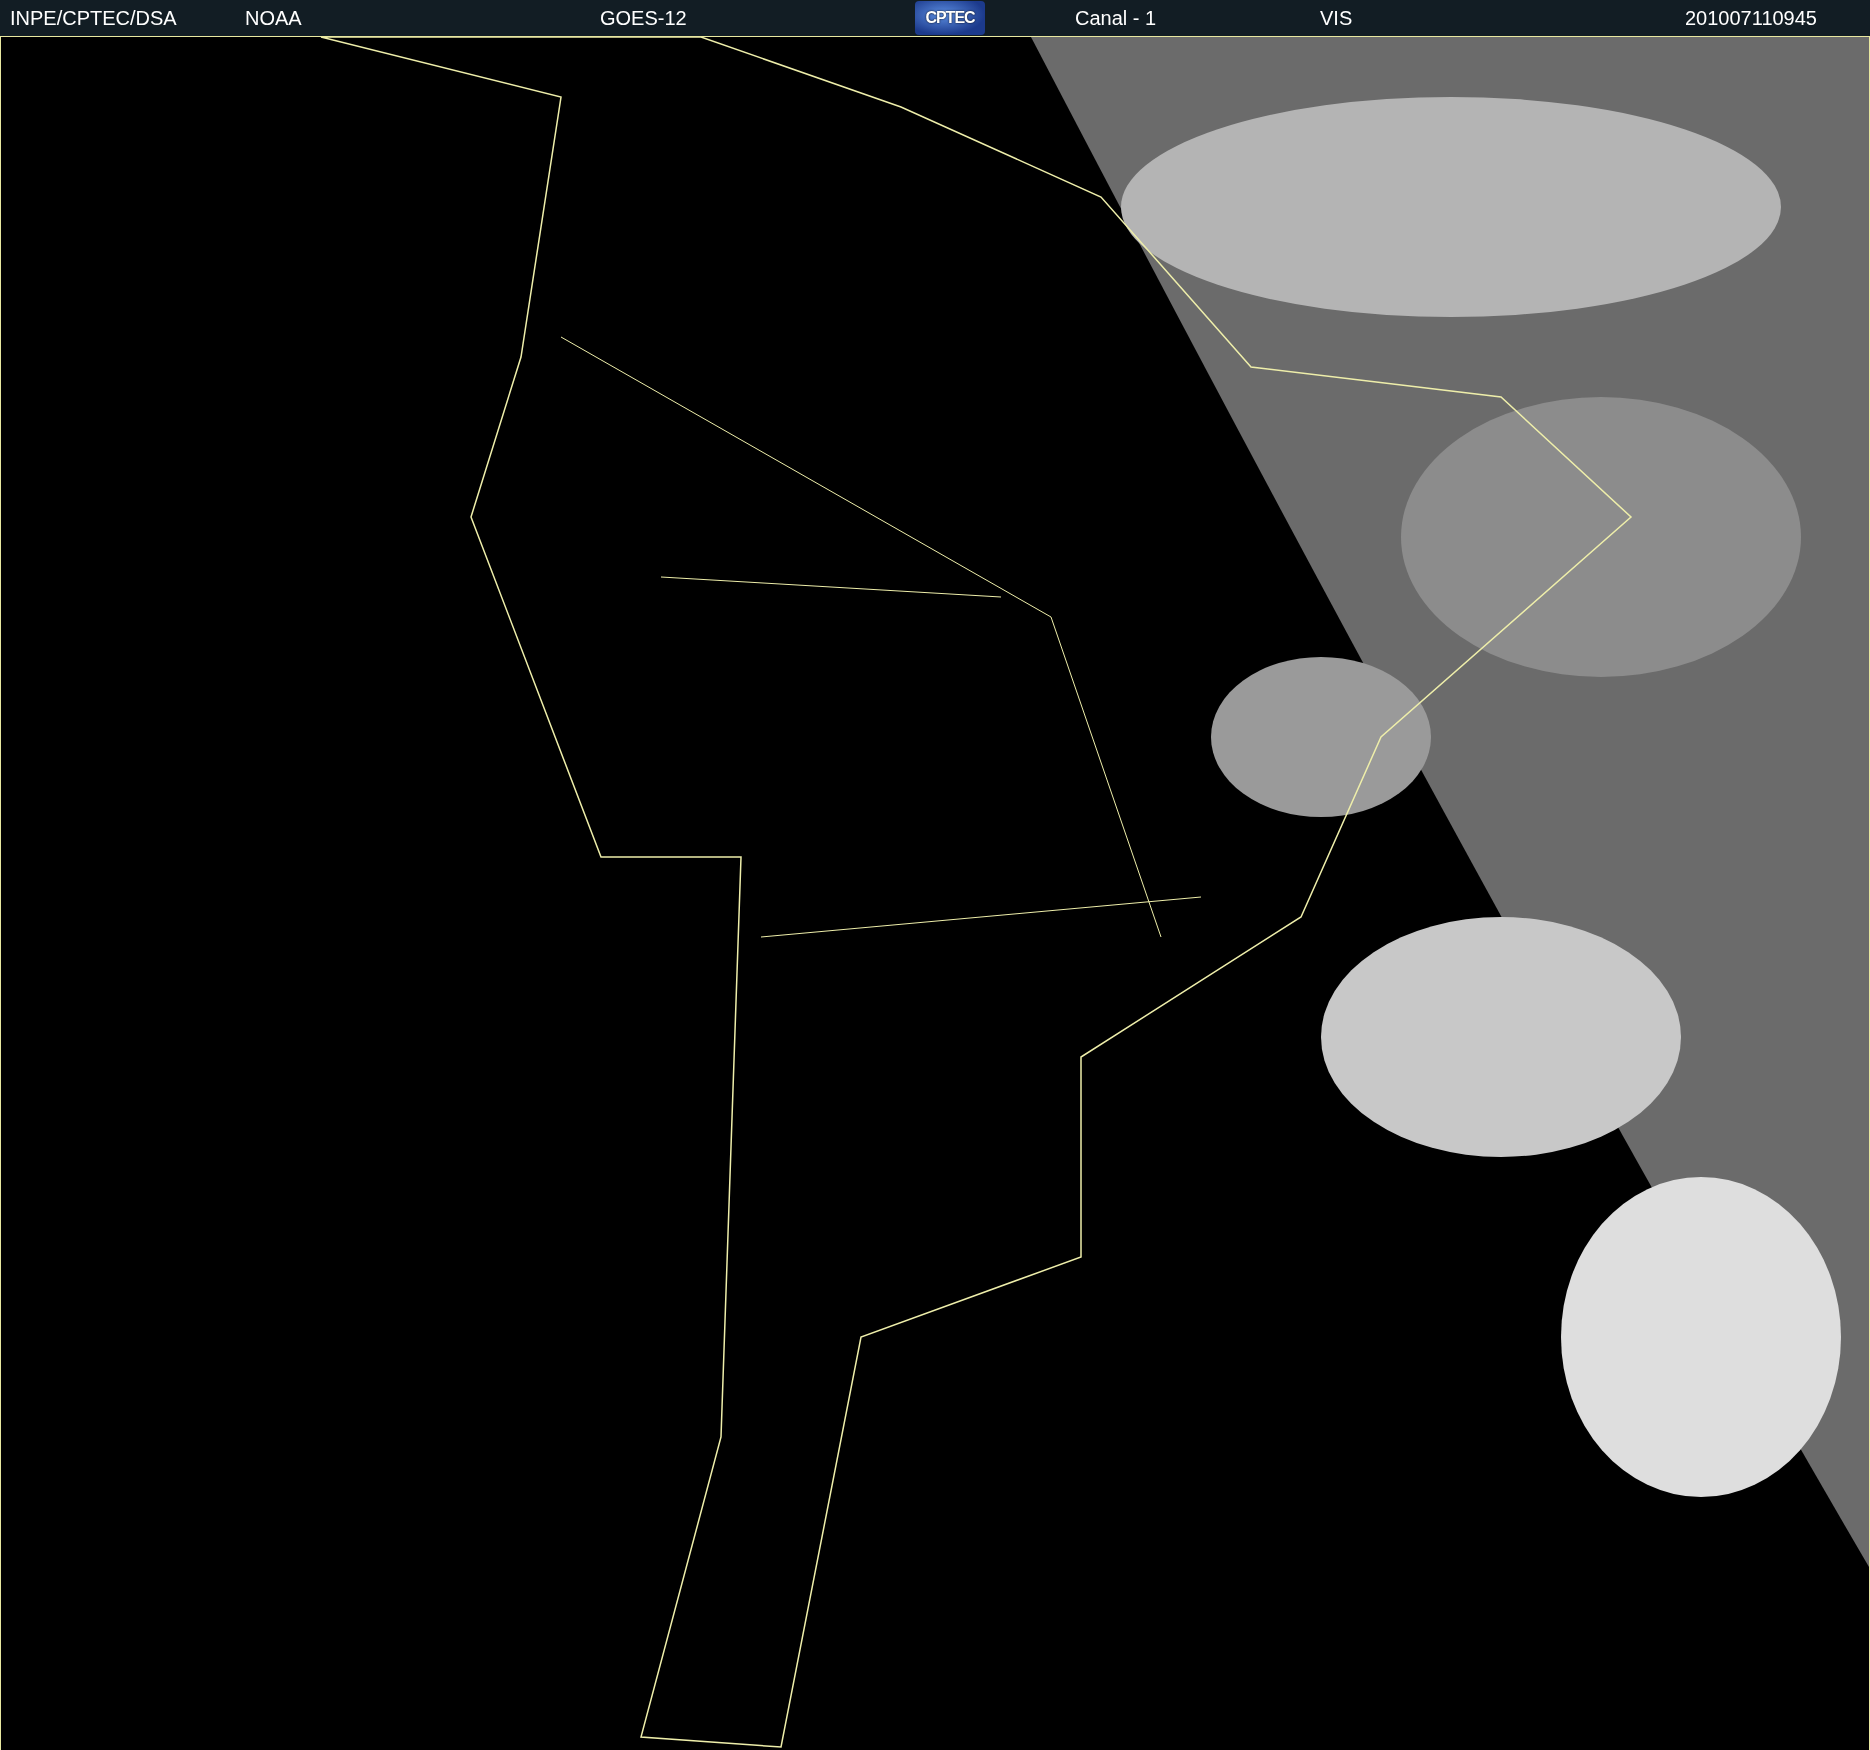 This screenshot has width=1870, height=1750. I want to click on header-label: VIS, so click(1336, 18).